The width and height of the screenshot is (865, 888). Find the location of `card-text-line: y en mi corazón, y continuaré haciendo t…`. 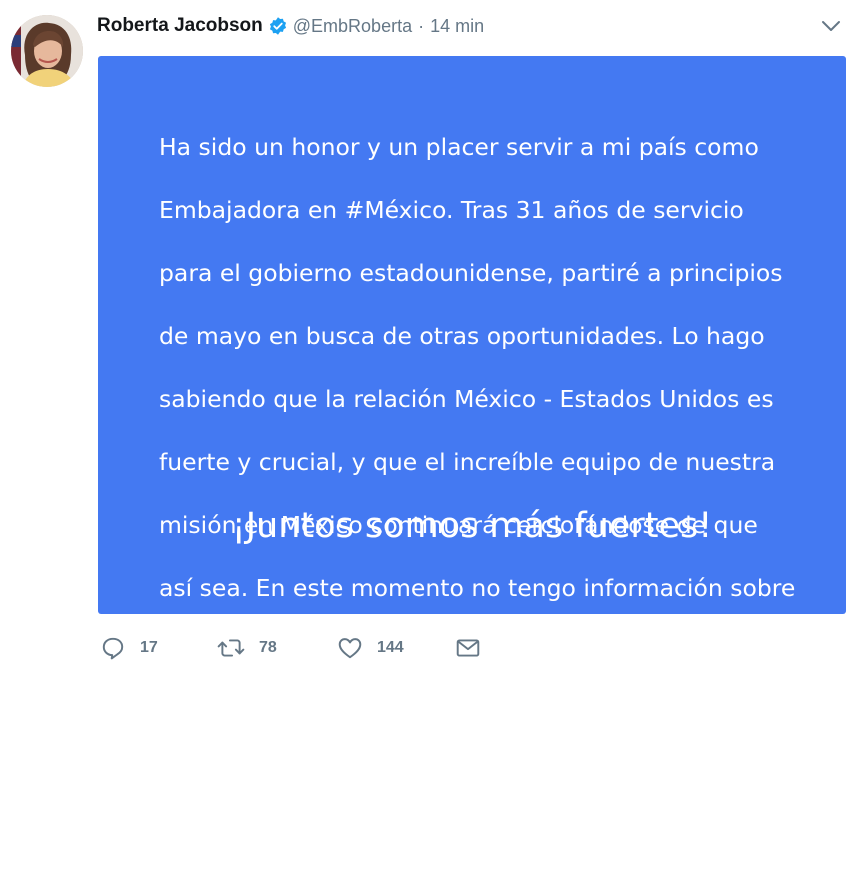

card-text-line: y en mi corazón, y continuaré haciendo t… is located at coordinates (462, 713).